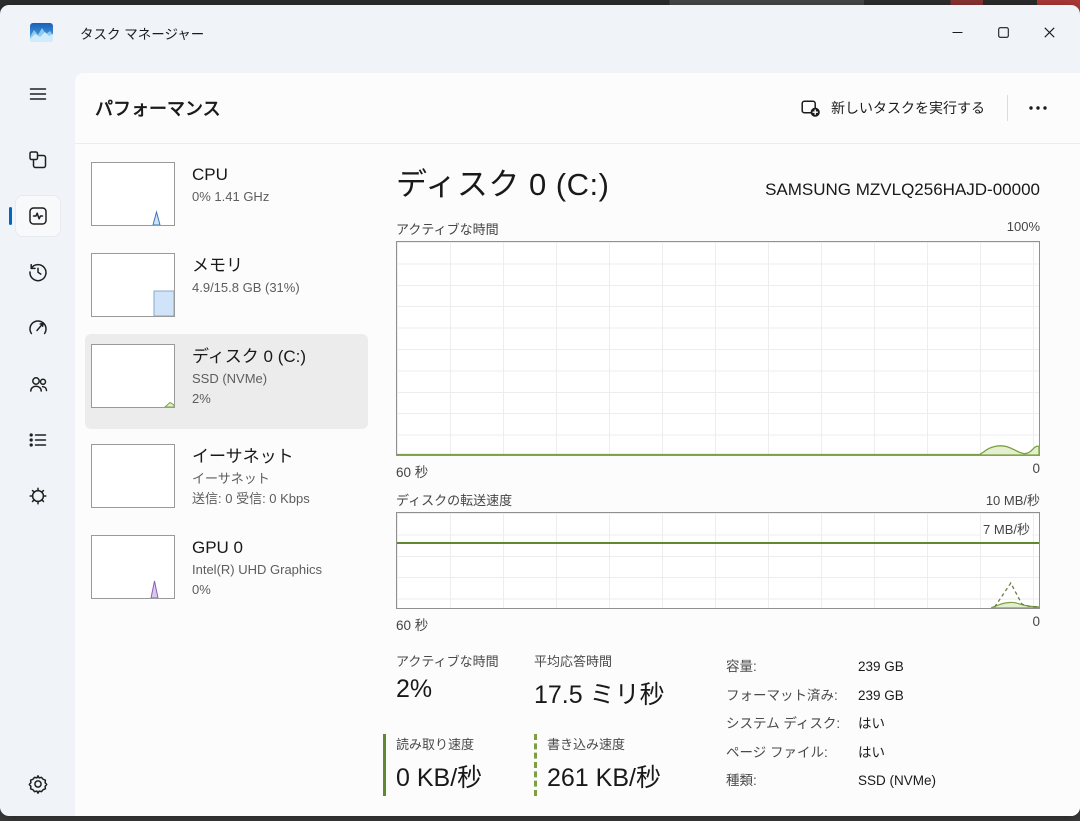 The width and height of the screenshot is (1080, 821). What do you see at coordinates (34, 216) in the screenshot?
I see `sidebar-item-performance` at bounding box center [34, 216].